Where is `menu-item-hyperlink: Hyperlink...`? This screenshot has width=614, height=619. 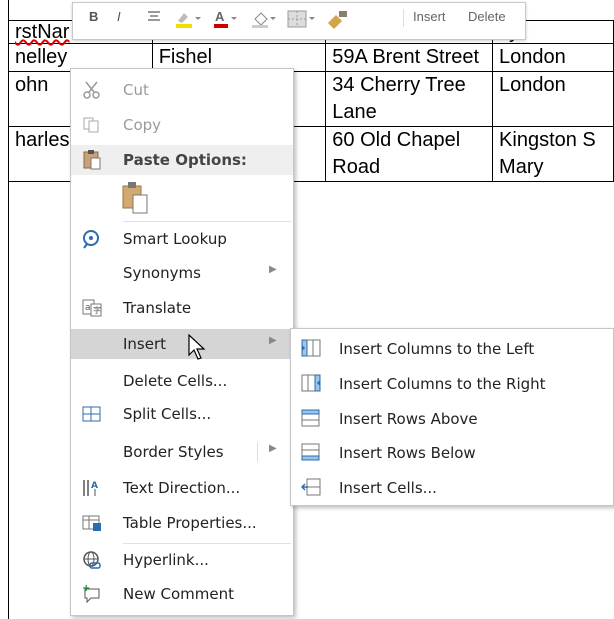
menu-item-hyperlink: Hyperlink... is located at coordinates (182, 560).